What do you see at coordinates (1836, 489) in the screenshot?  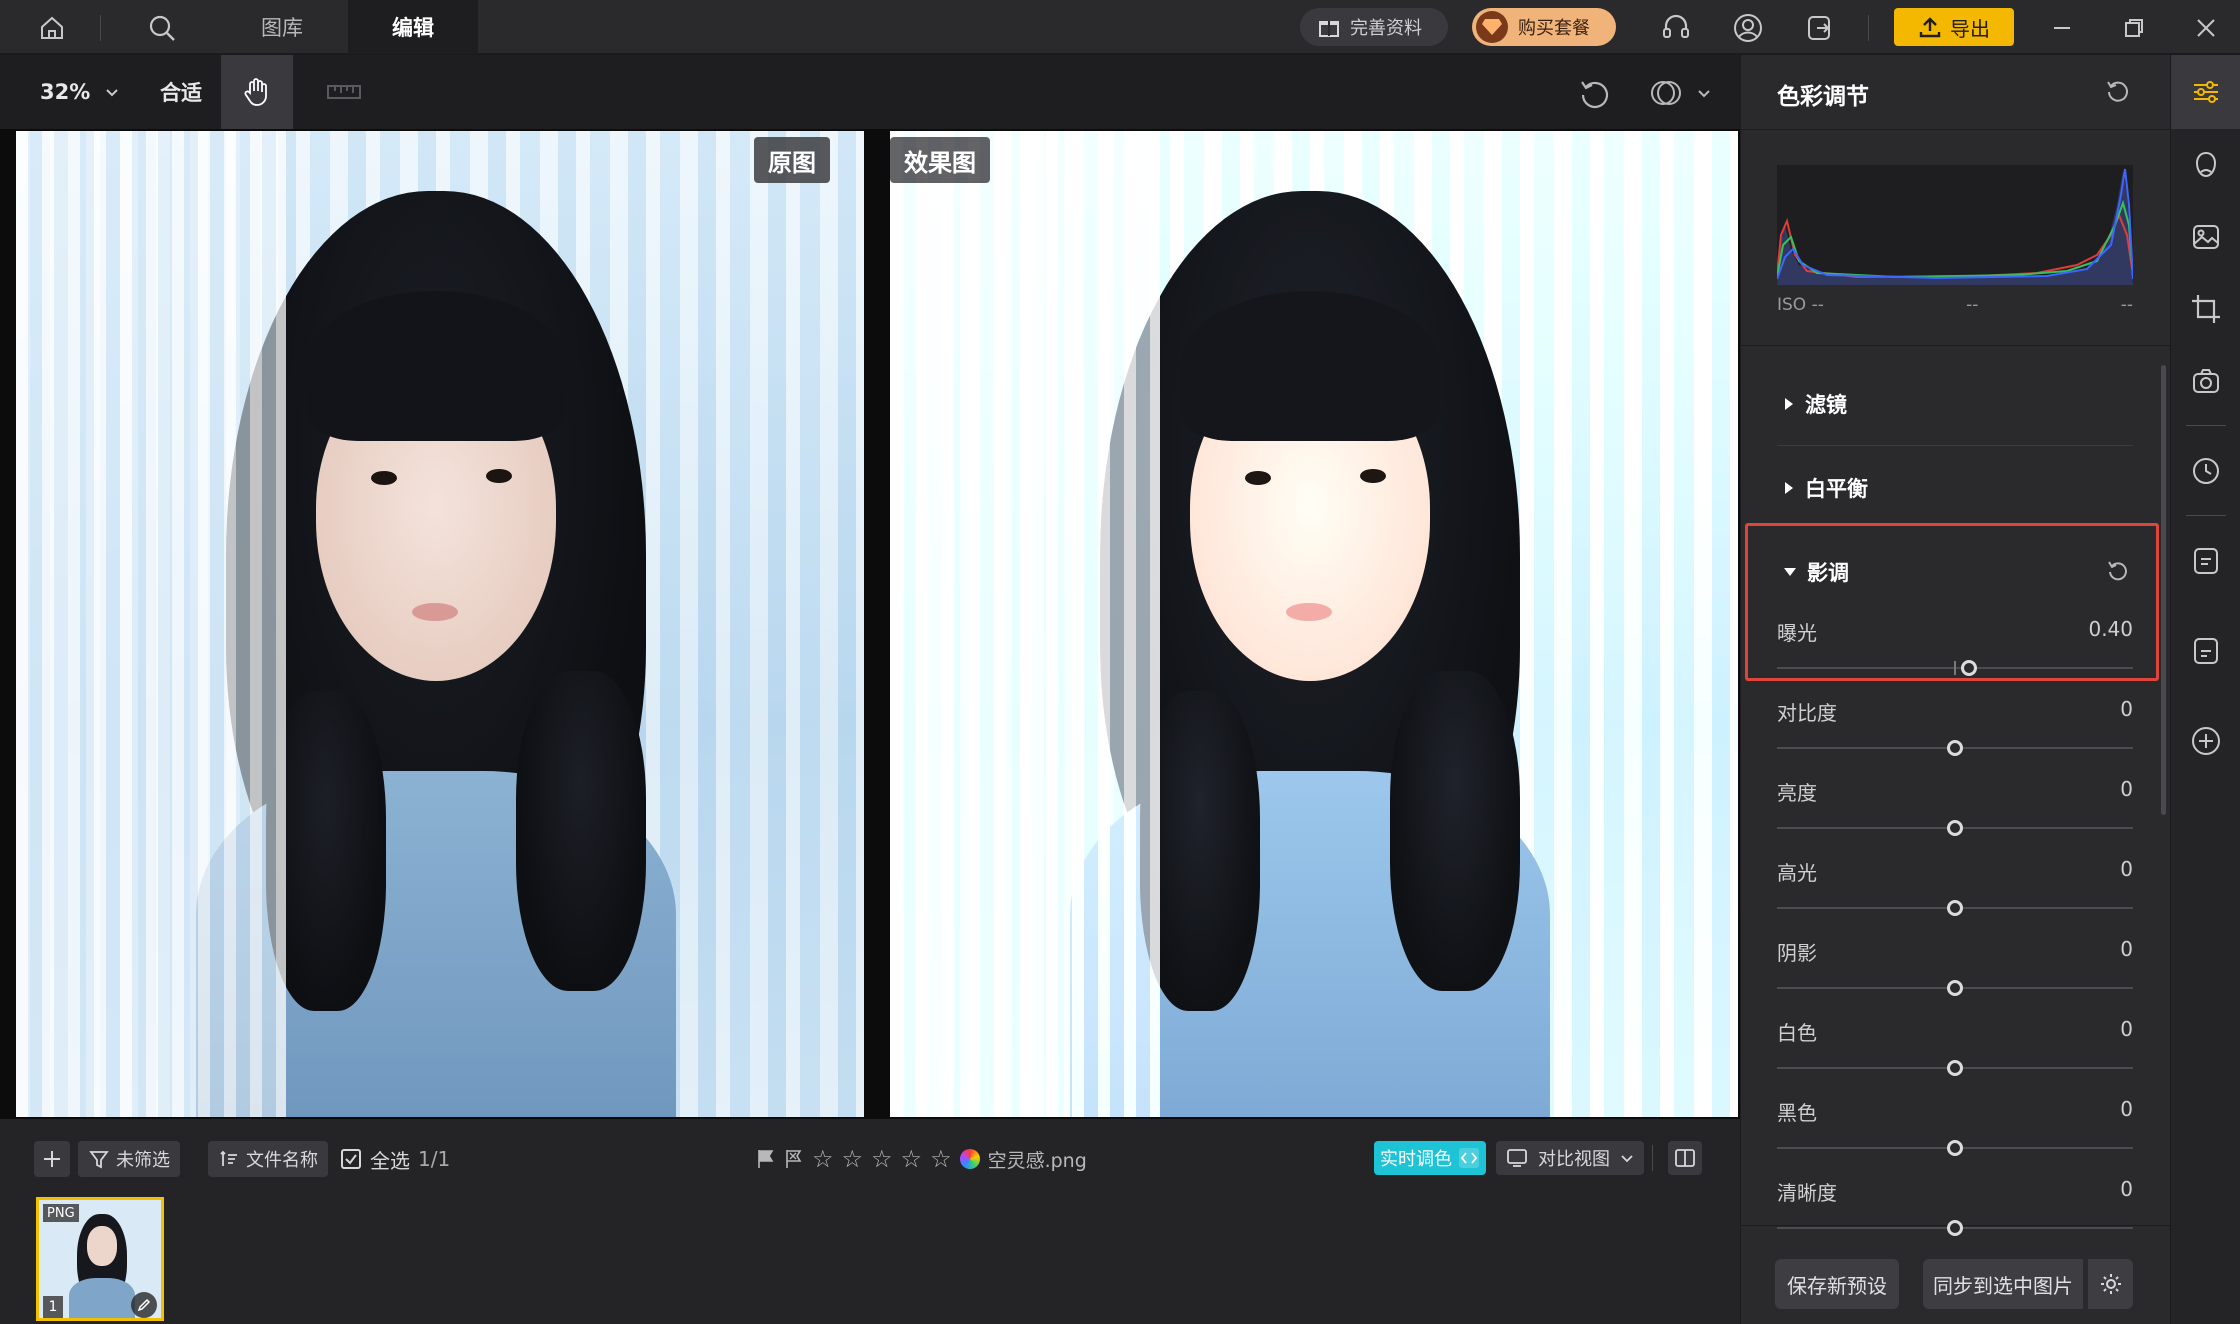 I see `section-white-balance-label: 白平衡` at bounding box center [1836, 489].